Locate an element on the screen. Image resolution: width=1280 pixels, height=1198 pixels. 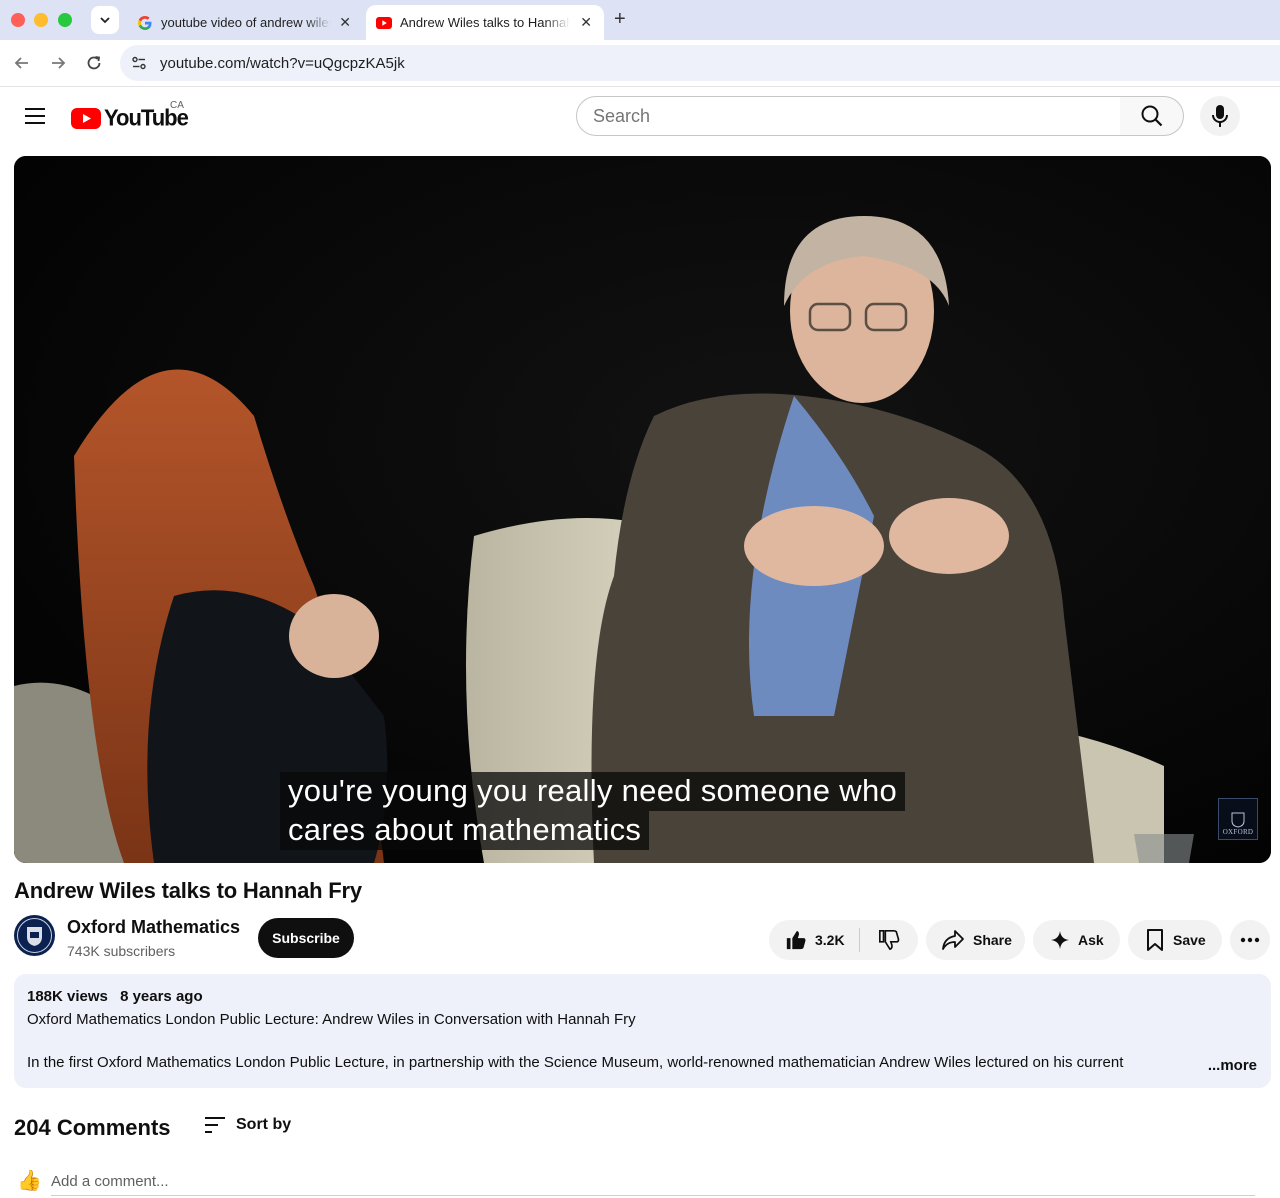
tab-search-button is located at coordinates (105, 20).